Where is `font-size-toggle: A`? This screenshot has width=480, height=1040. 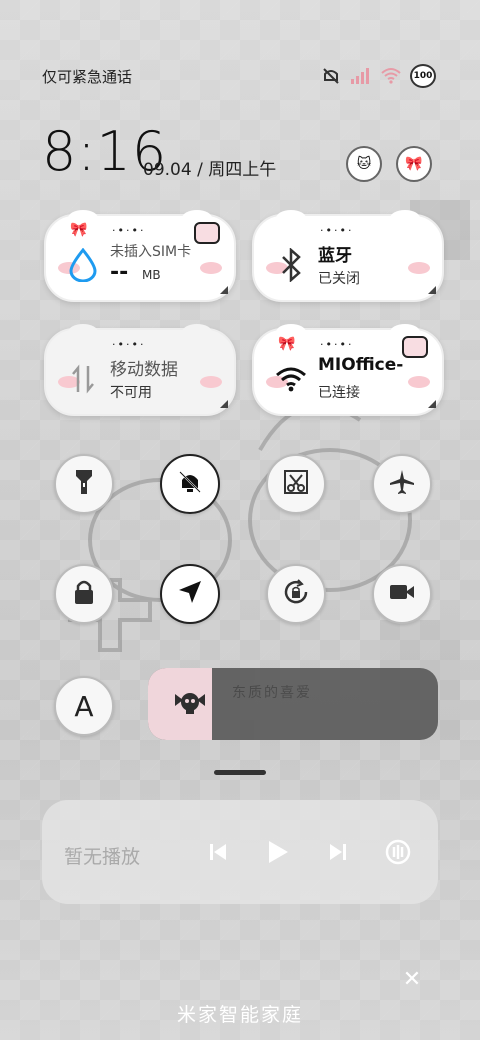 font-size-toggle: A is located at coordinates (84, 706).